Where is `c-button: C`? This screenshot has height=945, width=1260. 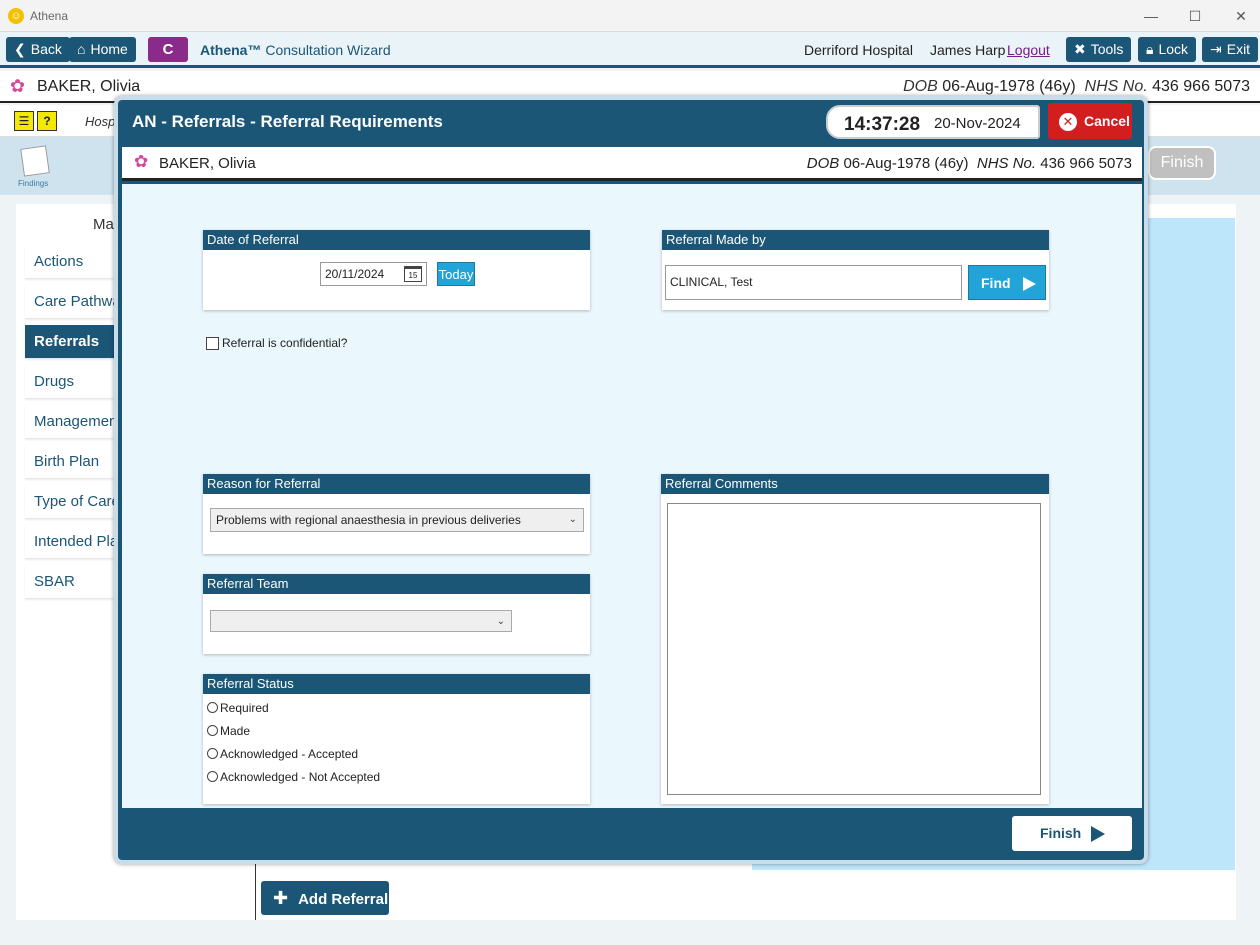
c-button: C is located at coordinates (168, 49).